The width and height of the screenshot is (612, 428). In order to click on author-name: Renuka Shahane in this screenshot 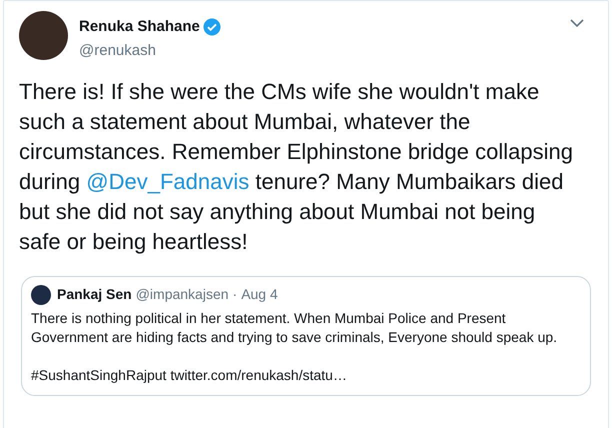, I will do `click(139, 27)`.